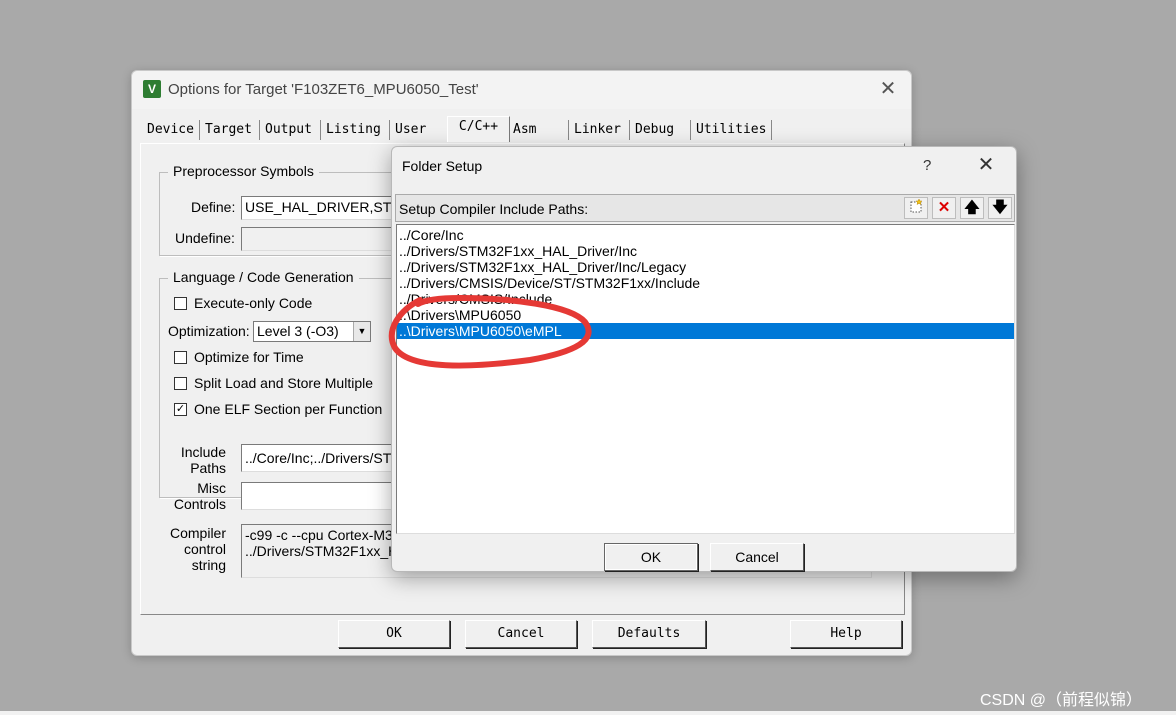 The image size is (1176, 715). Describe the element at coordinates (208, 468) in the screenshot. I see `include-paths-label-2: Paths` at that location.